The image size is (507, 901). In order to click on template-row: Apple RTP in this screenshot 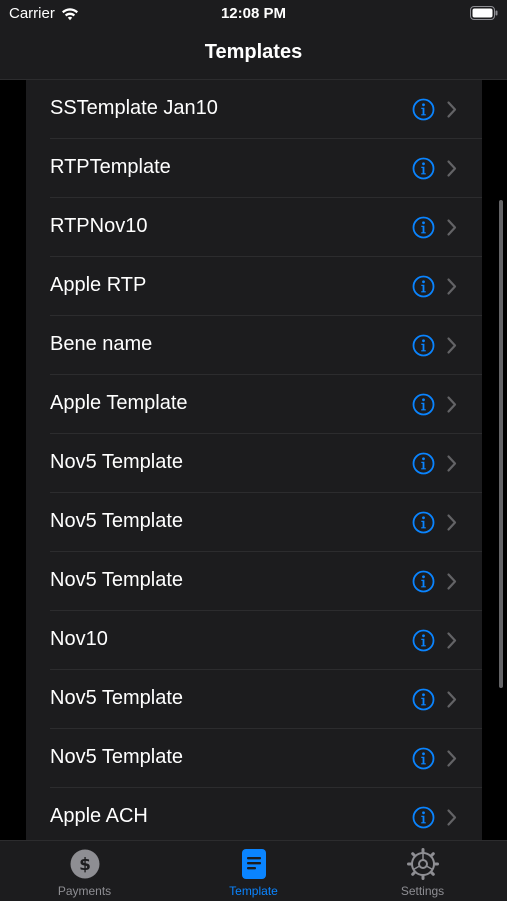, I will do `click(254, 286)`.